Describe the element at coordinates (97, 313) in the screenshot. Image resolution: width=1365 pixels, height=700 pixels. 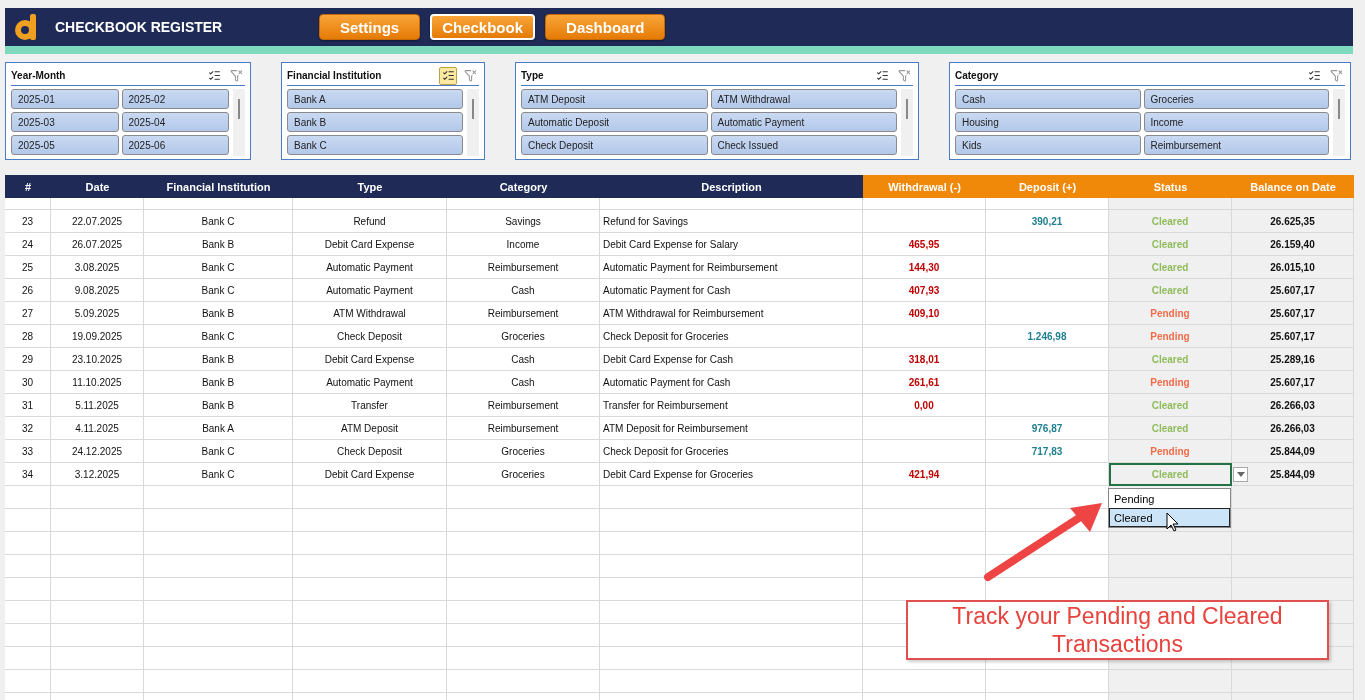
I see `table-cell: 5.09.2025` at that location.